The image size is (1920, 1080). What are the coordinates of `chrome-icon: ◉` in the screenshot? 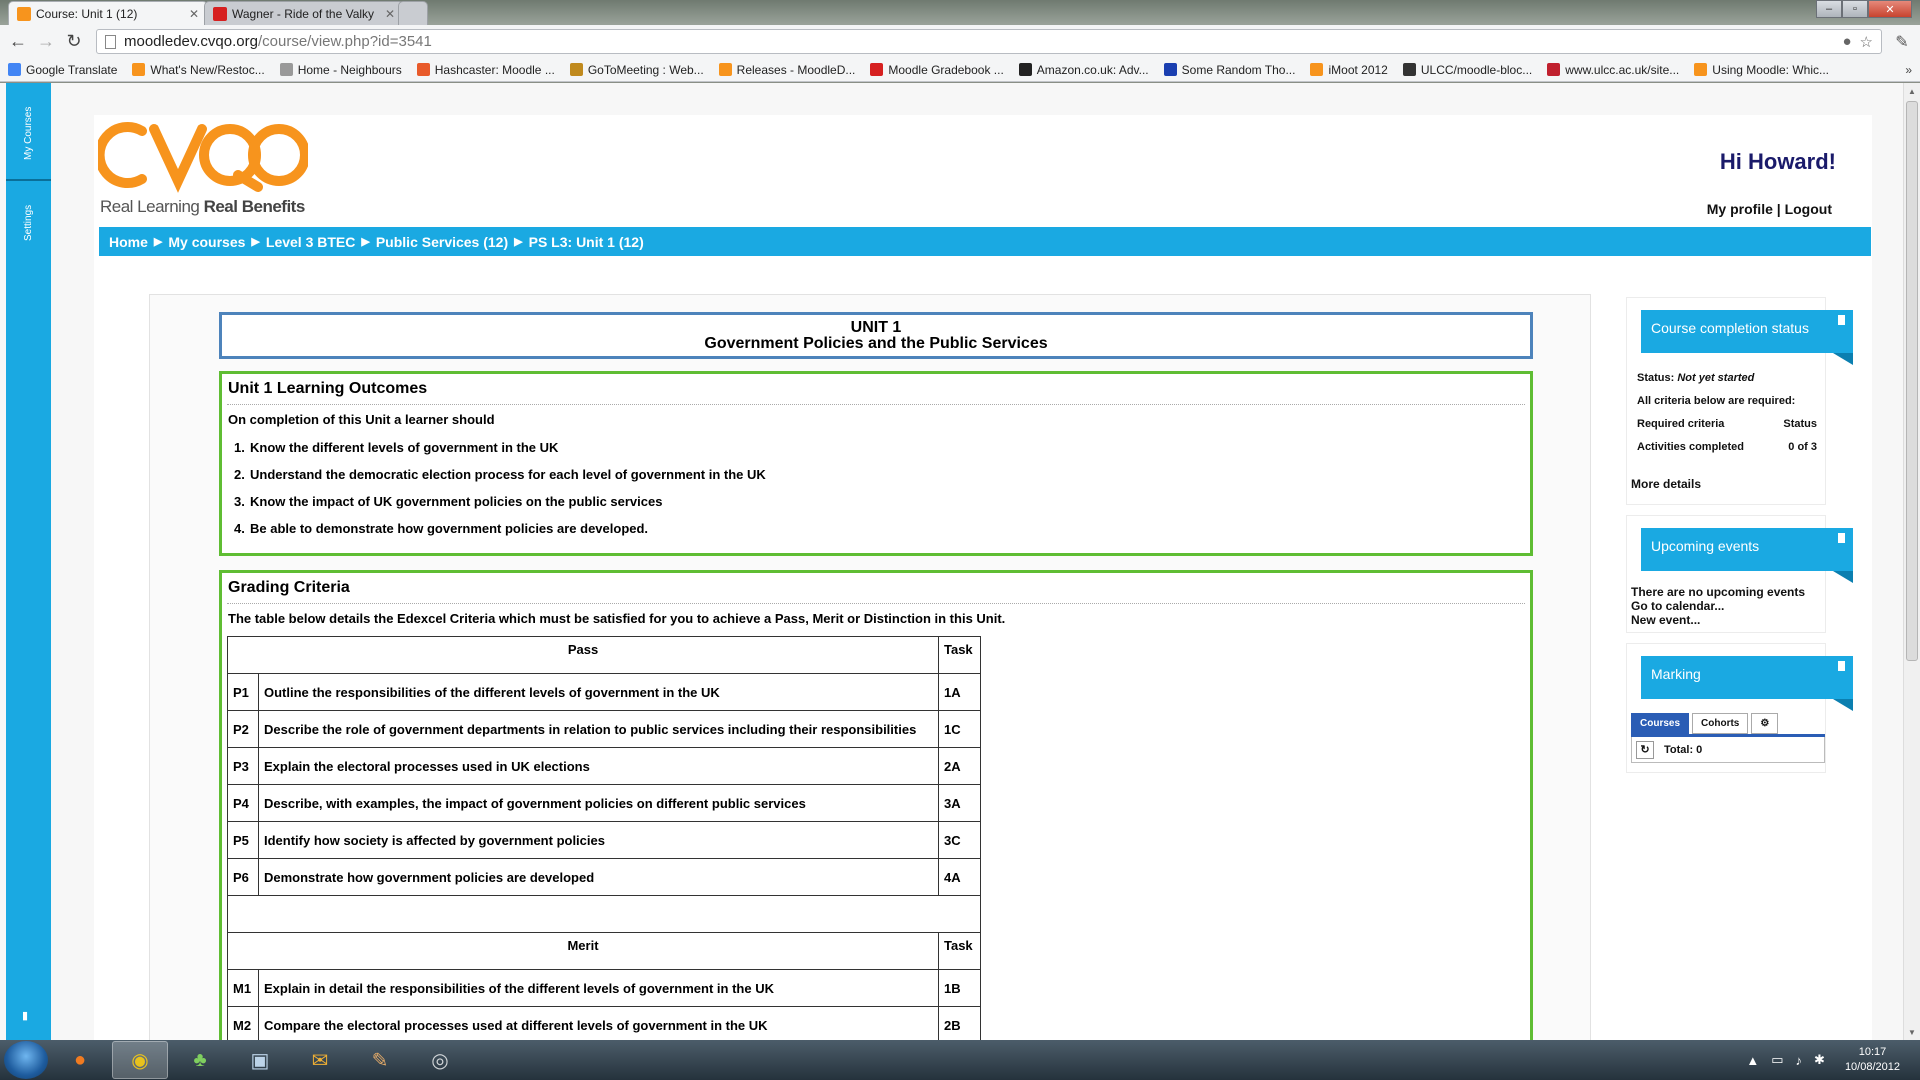 It's located at (140, 1060).